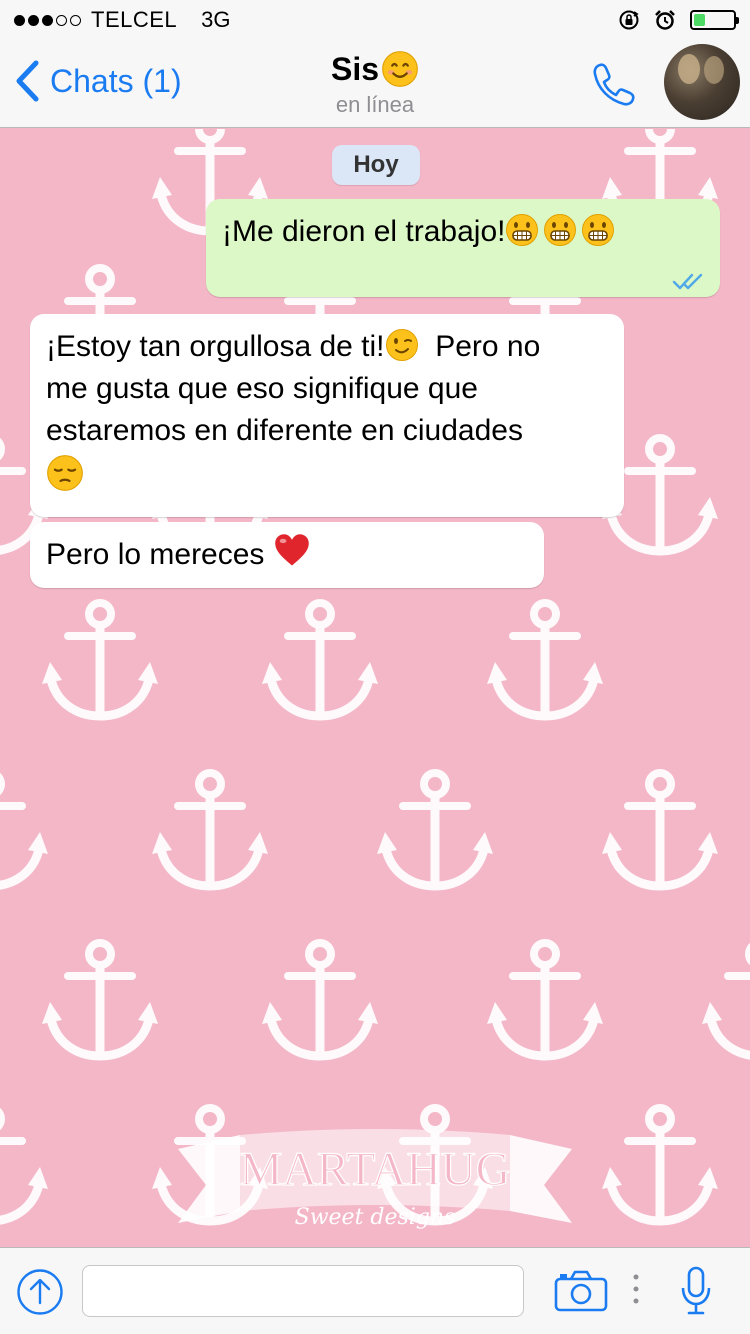 This screenshot has height=1334, width=750. What do you see at coordinates (581, 1291) in the screenshot?
I see `camera-icon` at bounding box center [581, 1291].